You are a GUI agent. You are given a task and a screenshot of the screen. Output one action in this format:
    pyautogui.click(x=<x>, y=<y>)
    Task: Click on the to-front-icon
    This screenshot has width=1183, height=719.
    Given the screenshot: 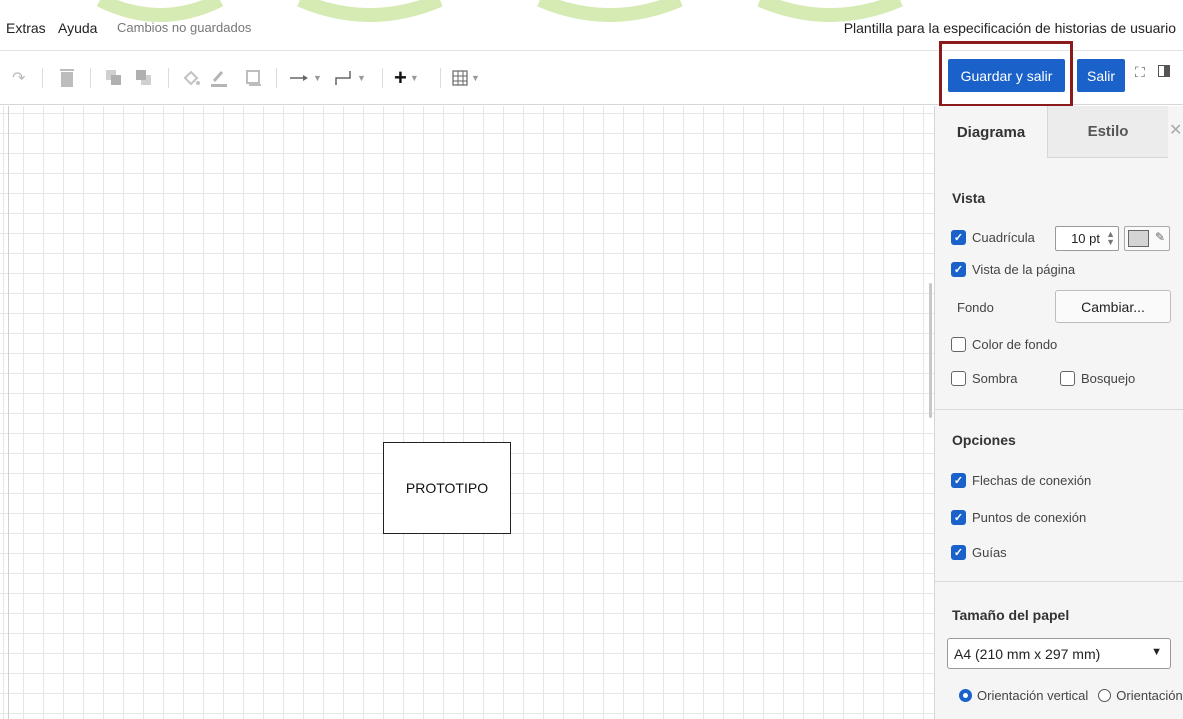 What is the action you would take?
    pyautogui.click(x=114, y=78)
    